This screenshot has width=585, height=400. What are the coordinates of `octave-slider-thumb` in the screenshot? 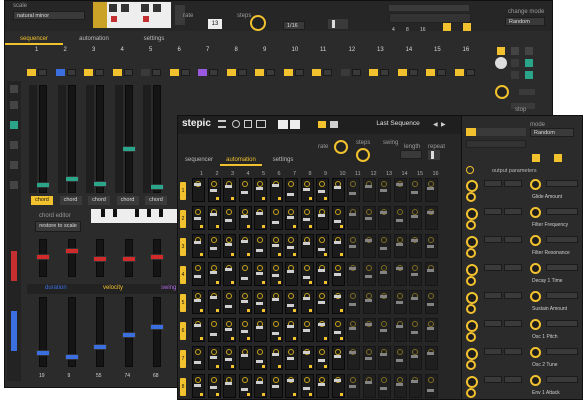 It's located at (128, 259).